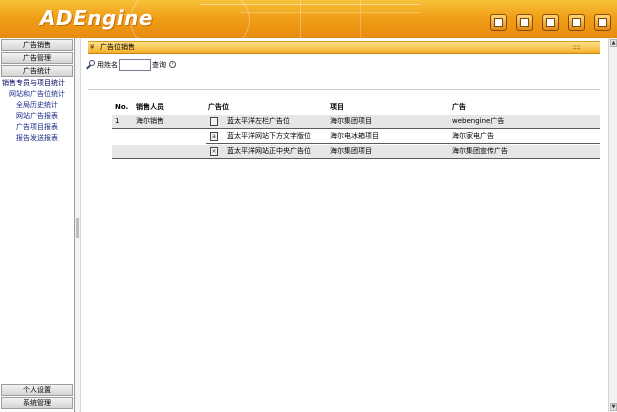 The height and width of the screenshot is (412, 617). Describe the element at coordinates (214, 136) in the screenshot. I see `text-ad-icon: a` at that location.